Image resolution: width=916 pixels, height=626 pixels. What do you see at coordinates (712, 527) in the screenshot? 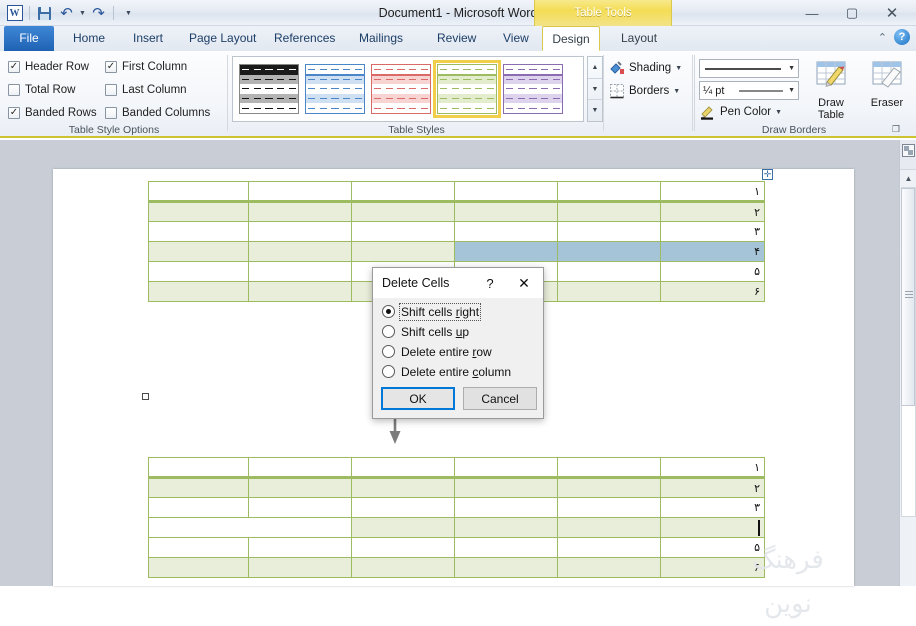
I see `row-number-cell-with-caret` at bounding box center [712, 527].